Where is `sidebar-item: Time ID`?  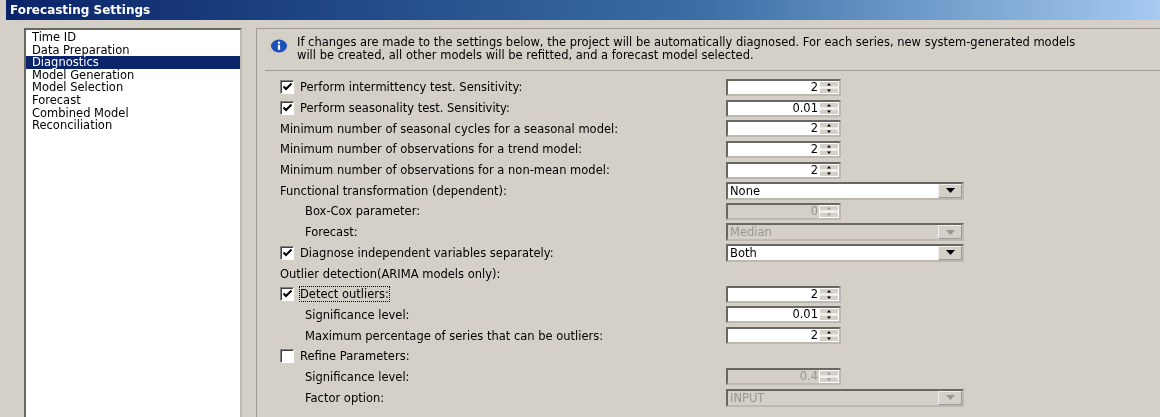
sidebar-item: Time ID is located at coordinates (133, 37).